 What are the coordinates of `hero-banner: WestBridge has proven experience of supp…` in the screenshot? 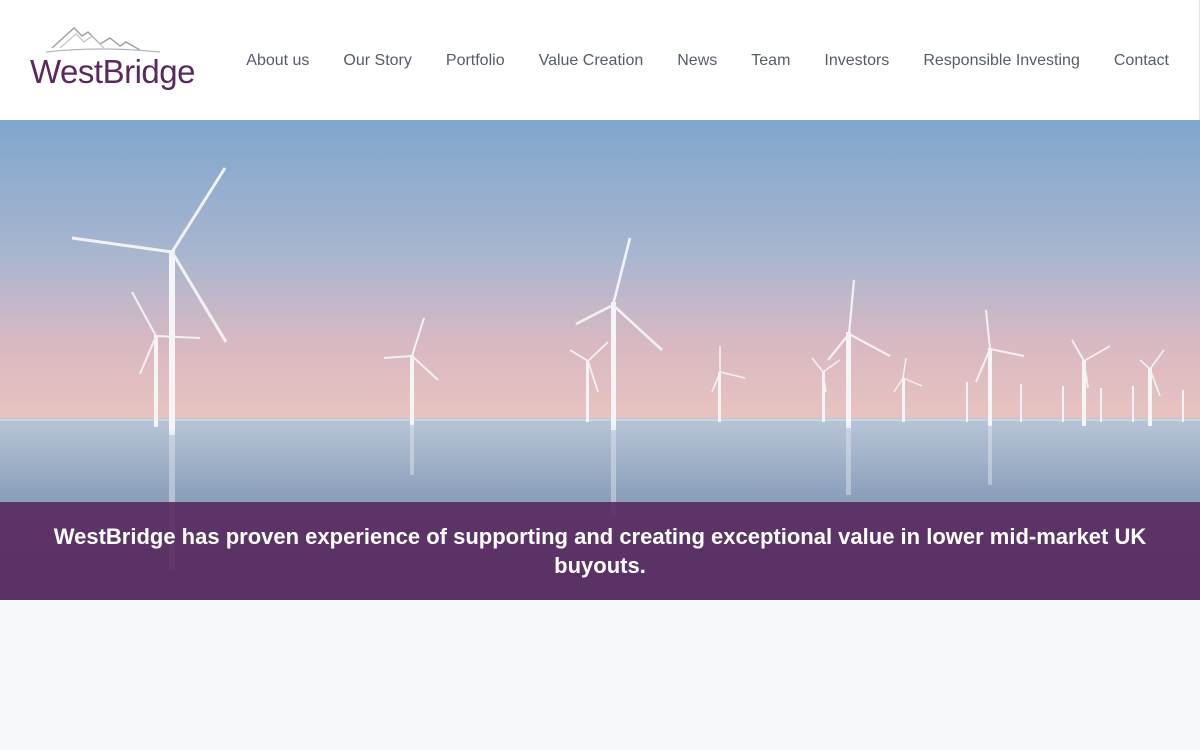 It's located at (600, 551).